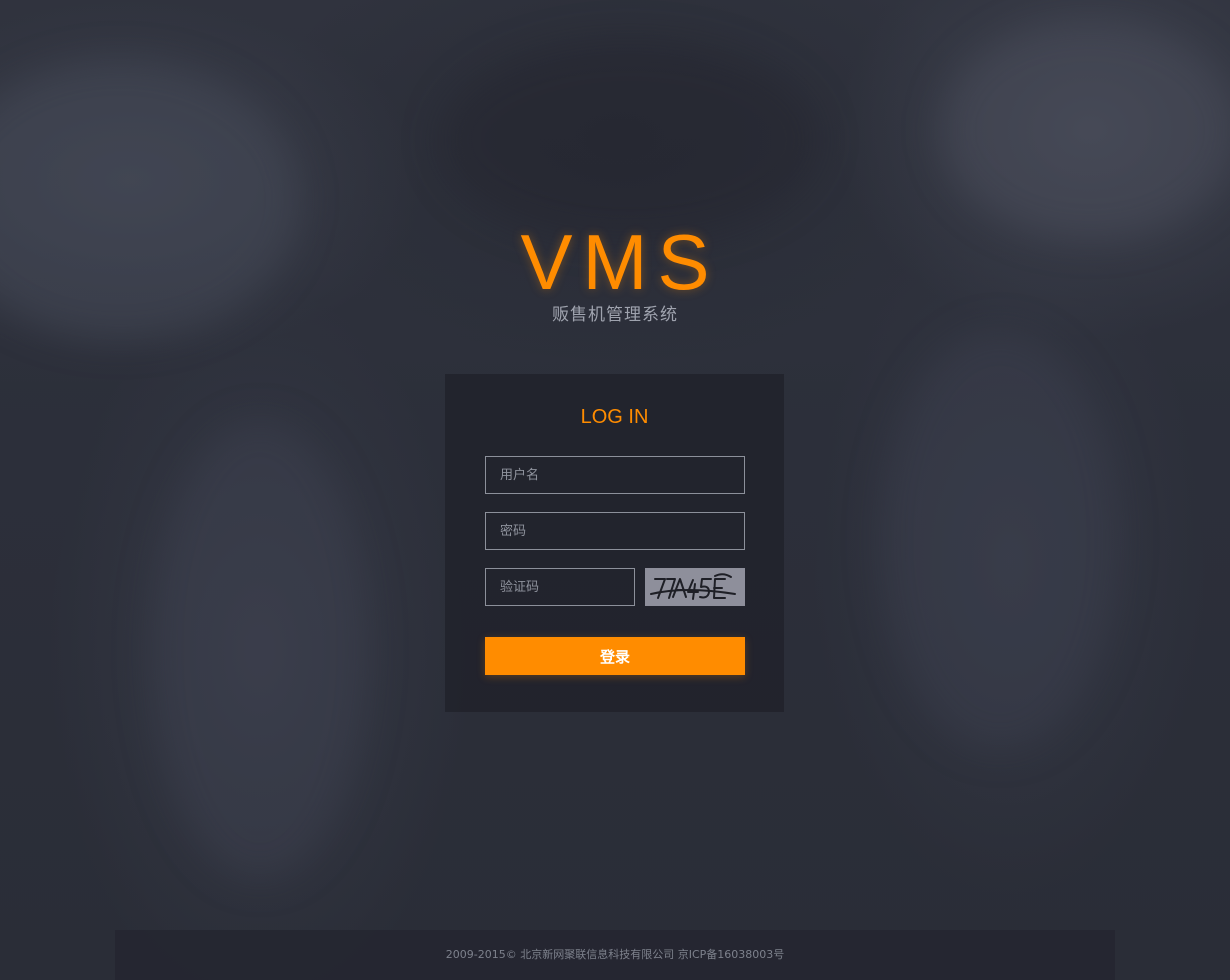 The height and width of the screenshot is (980, 1230). Describe the element at coordinates (614, 417) in the screenshot. I see `login-heading: LOG IN` at that location.